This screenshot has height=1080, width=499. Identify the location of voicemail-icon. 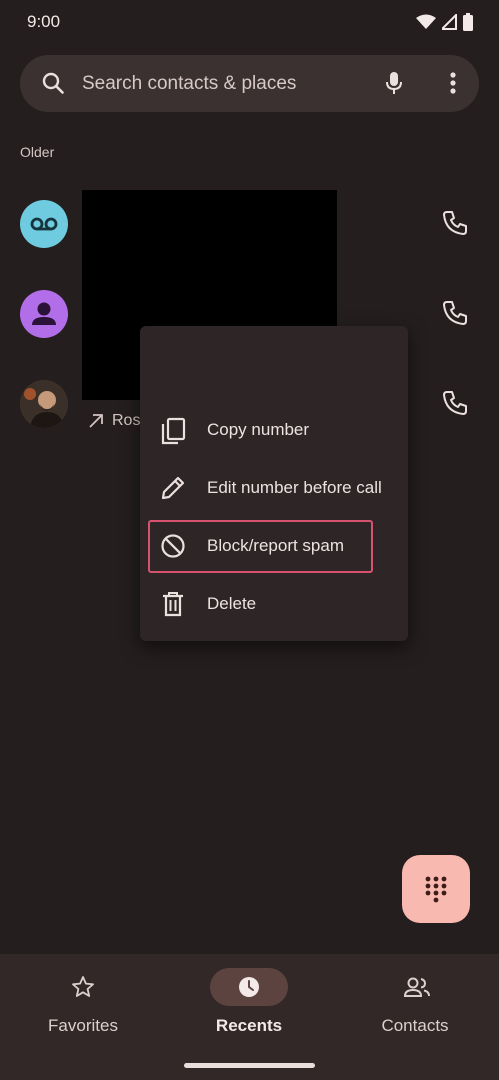
(44, 224).